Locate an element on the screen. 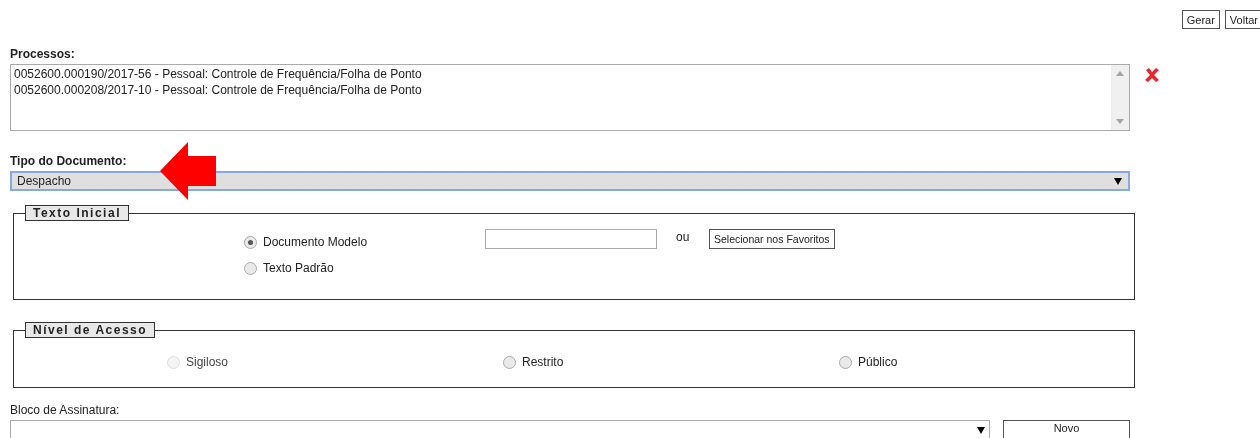  pointer-arrow is located at coordinates (188, 171).